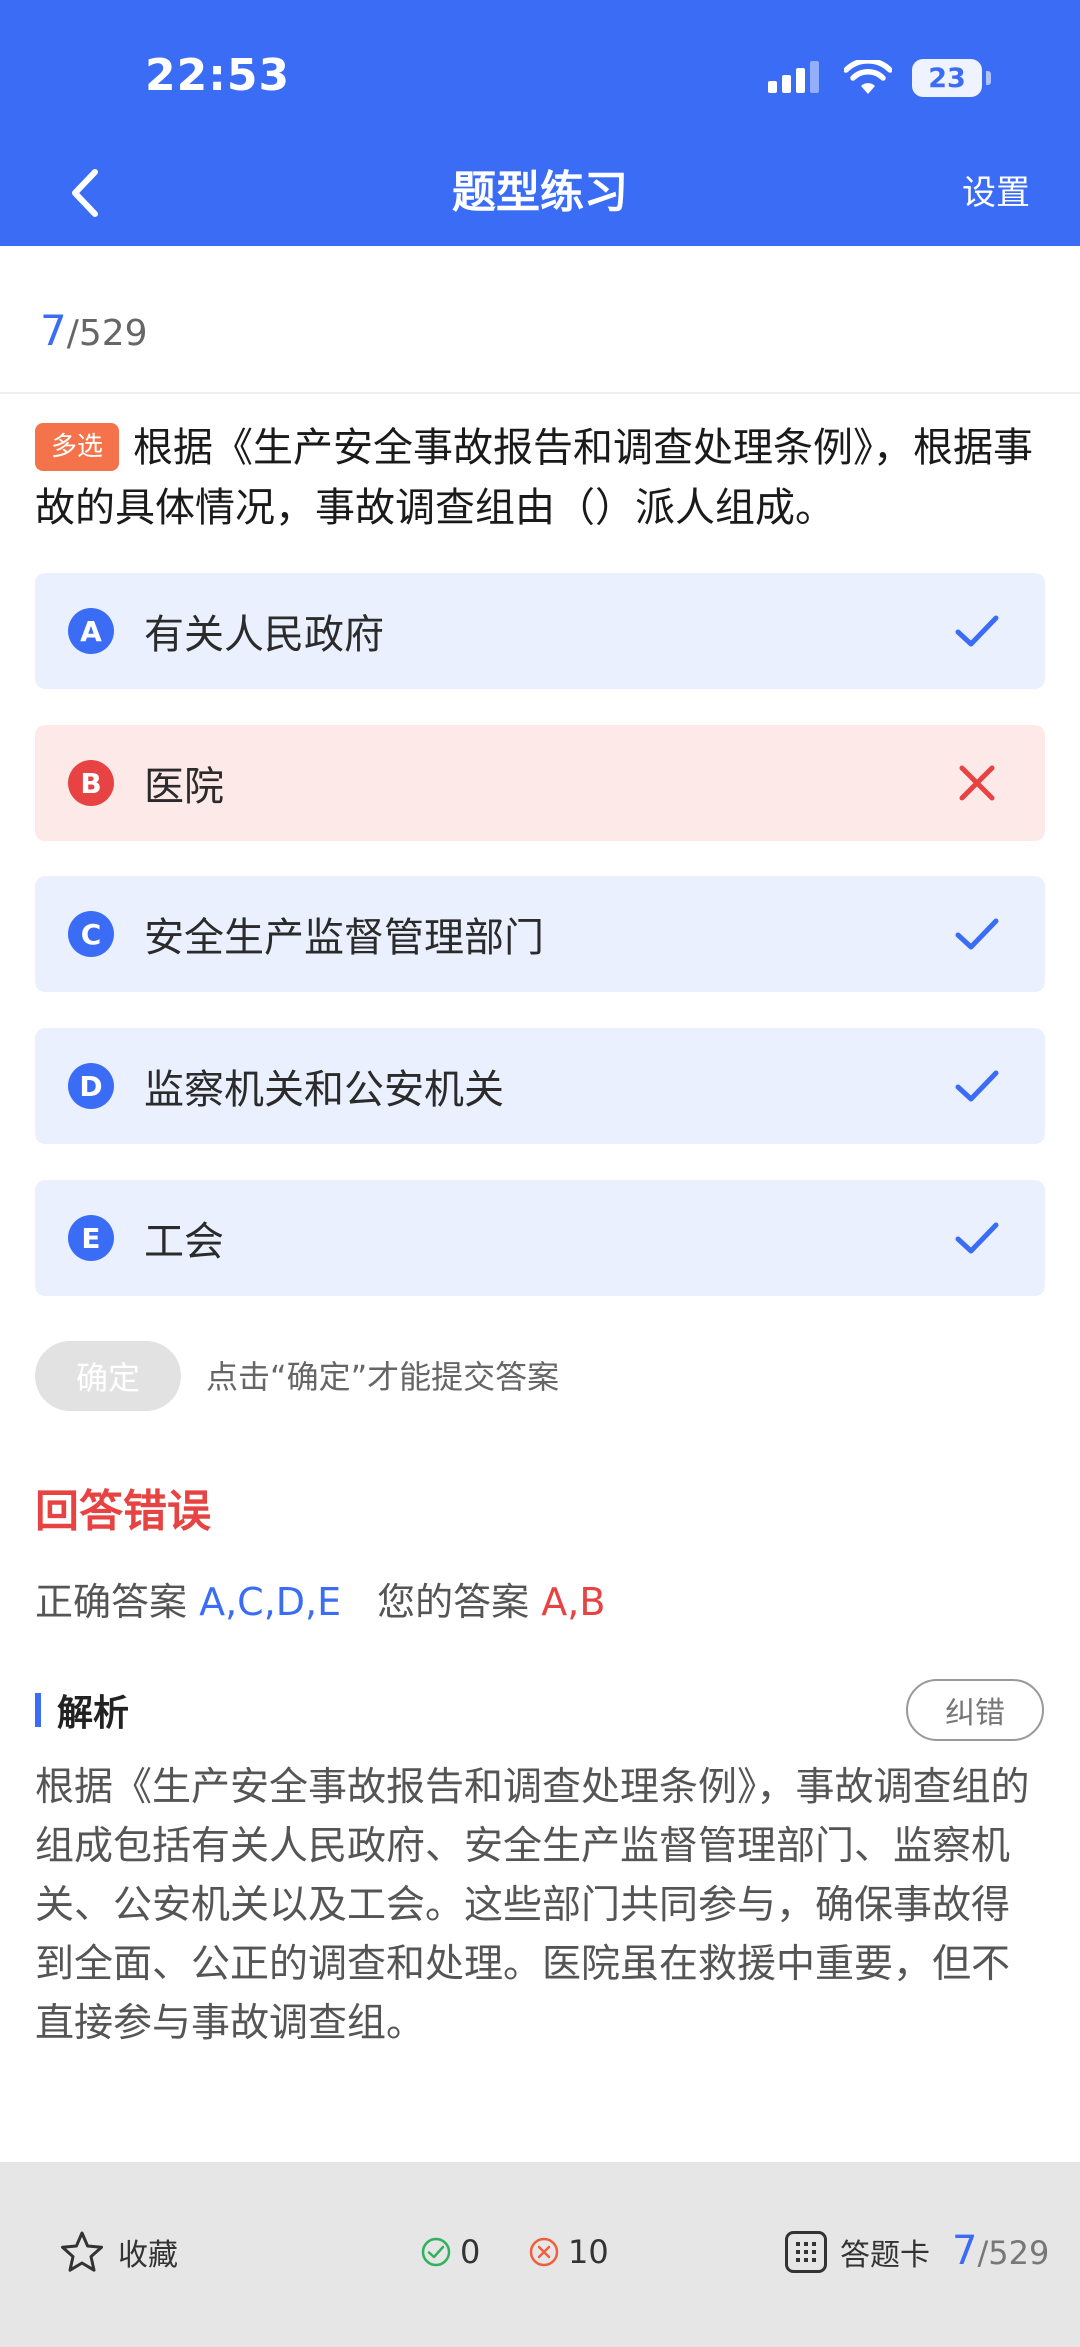 The height and width of the screenshot is (2347, 1080). I want to click on check-circle-icon, so click(436, 2252).